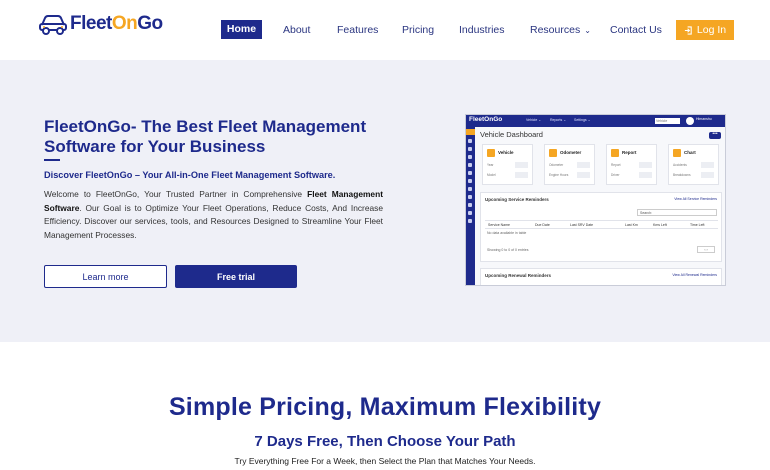 The height and width of the screenshot is (470, 770). Describe the element at coordinates (511, 134) in the screenshot. I see `dashboard-title: Vehicle Dashboard` at that location.